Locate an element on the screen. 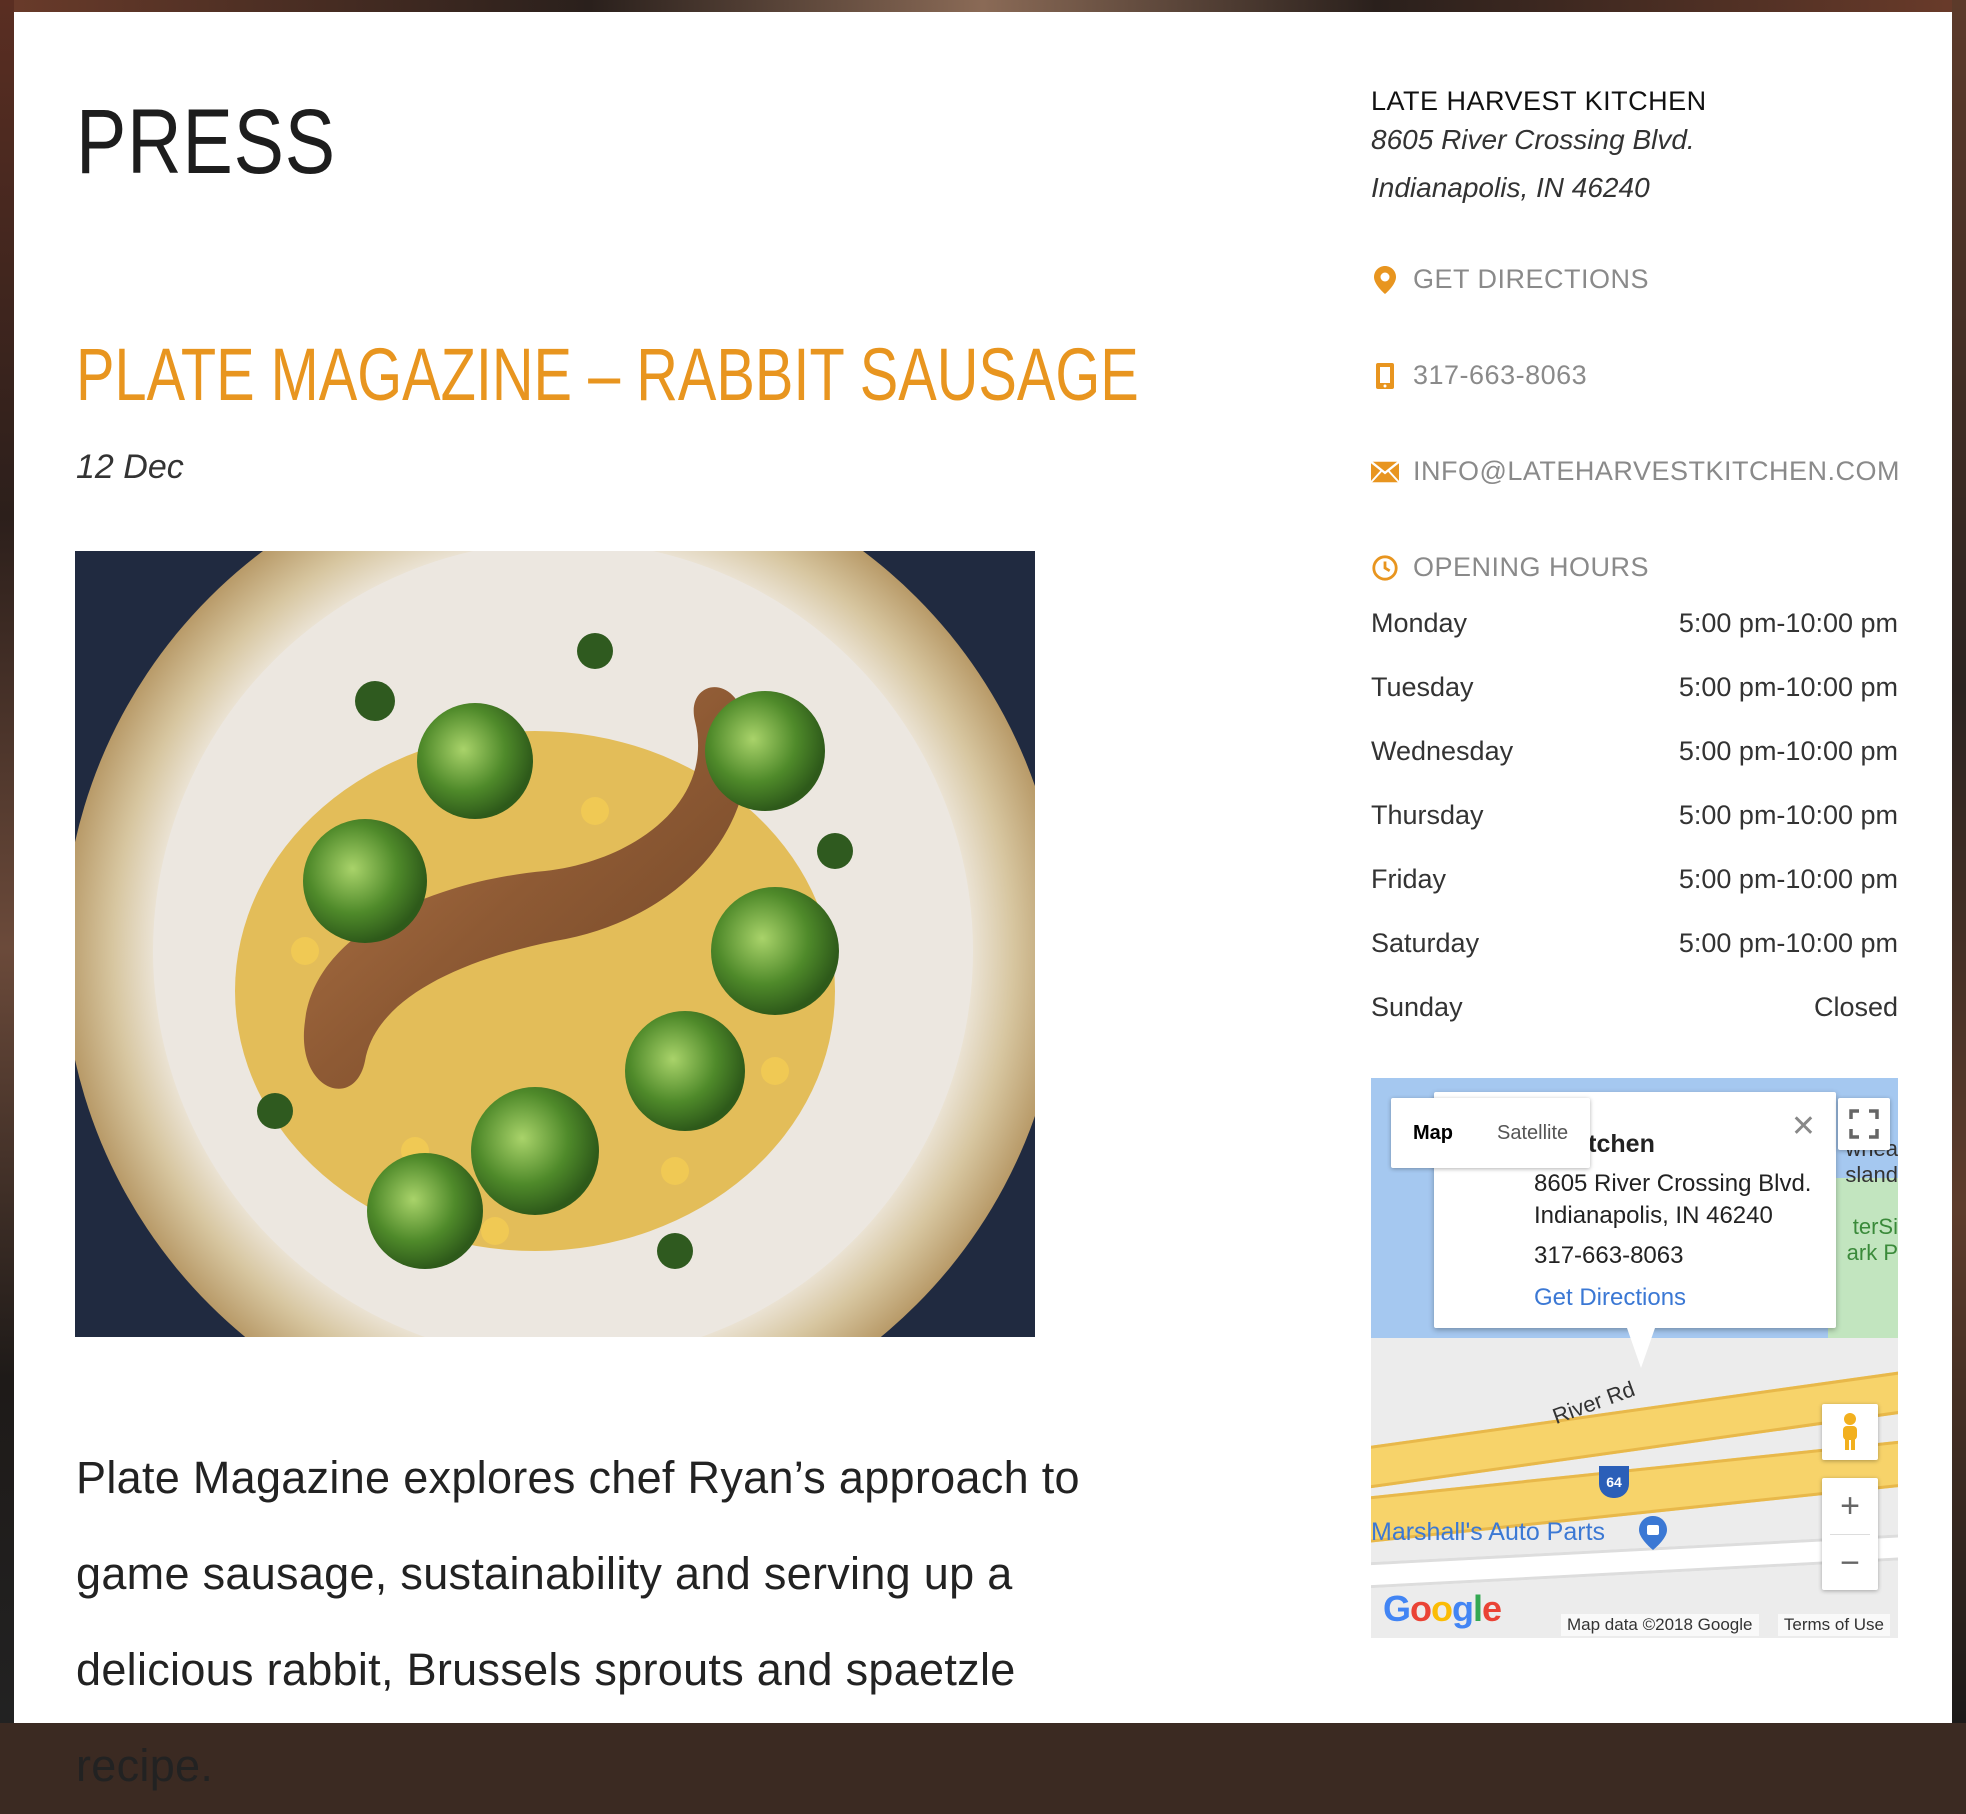 The width and height of the screenshot is (1966, 1814). opening-hours-heading: OPENING HOURS is located at coordinates (1510, 567).